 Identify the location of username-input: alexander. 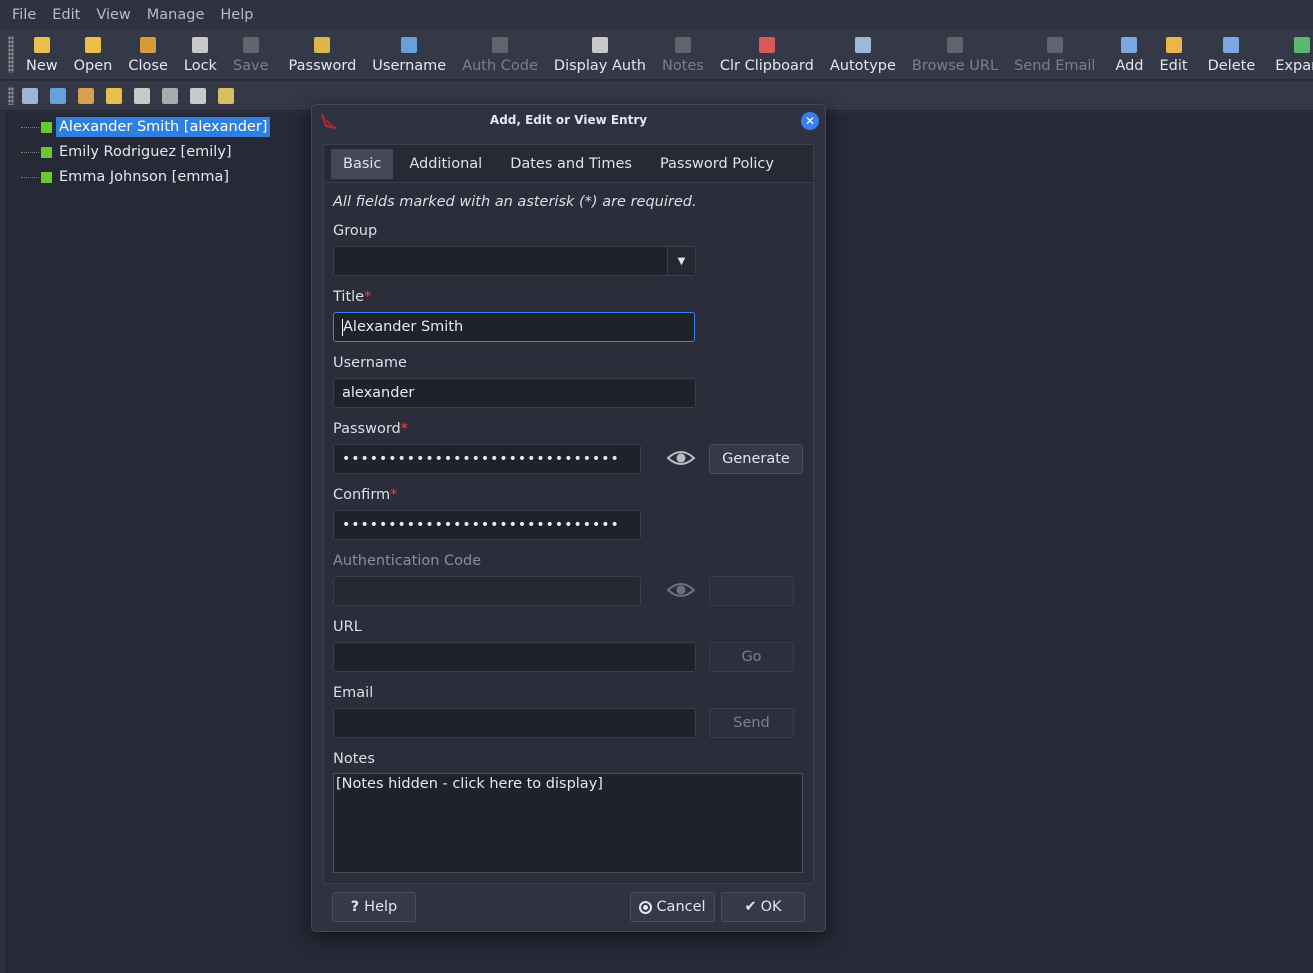
(514, 393).